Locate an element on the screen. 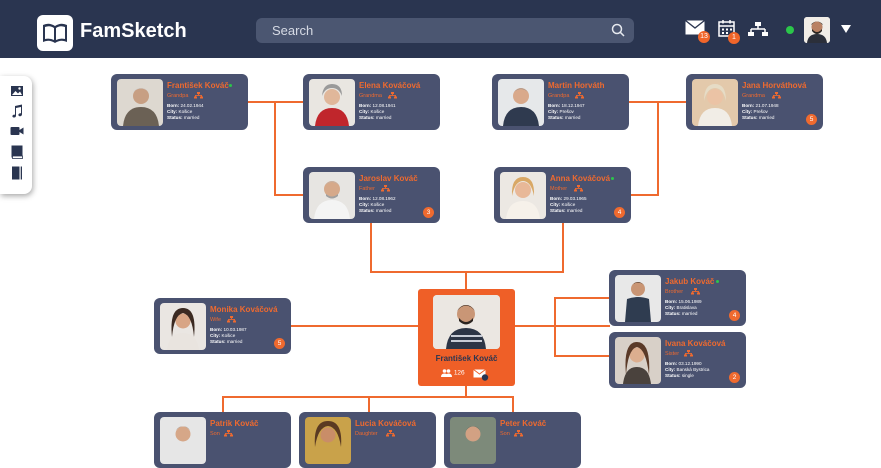 The image size is (881, 468). logo is located at coordinates (55, 33).